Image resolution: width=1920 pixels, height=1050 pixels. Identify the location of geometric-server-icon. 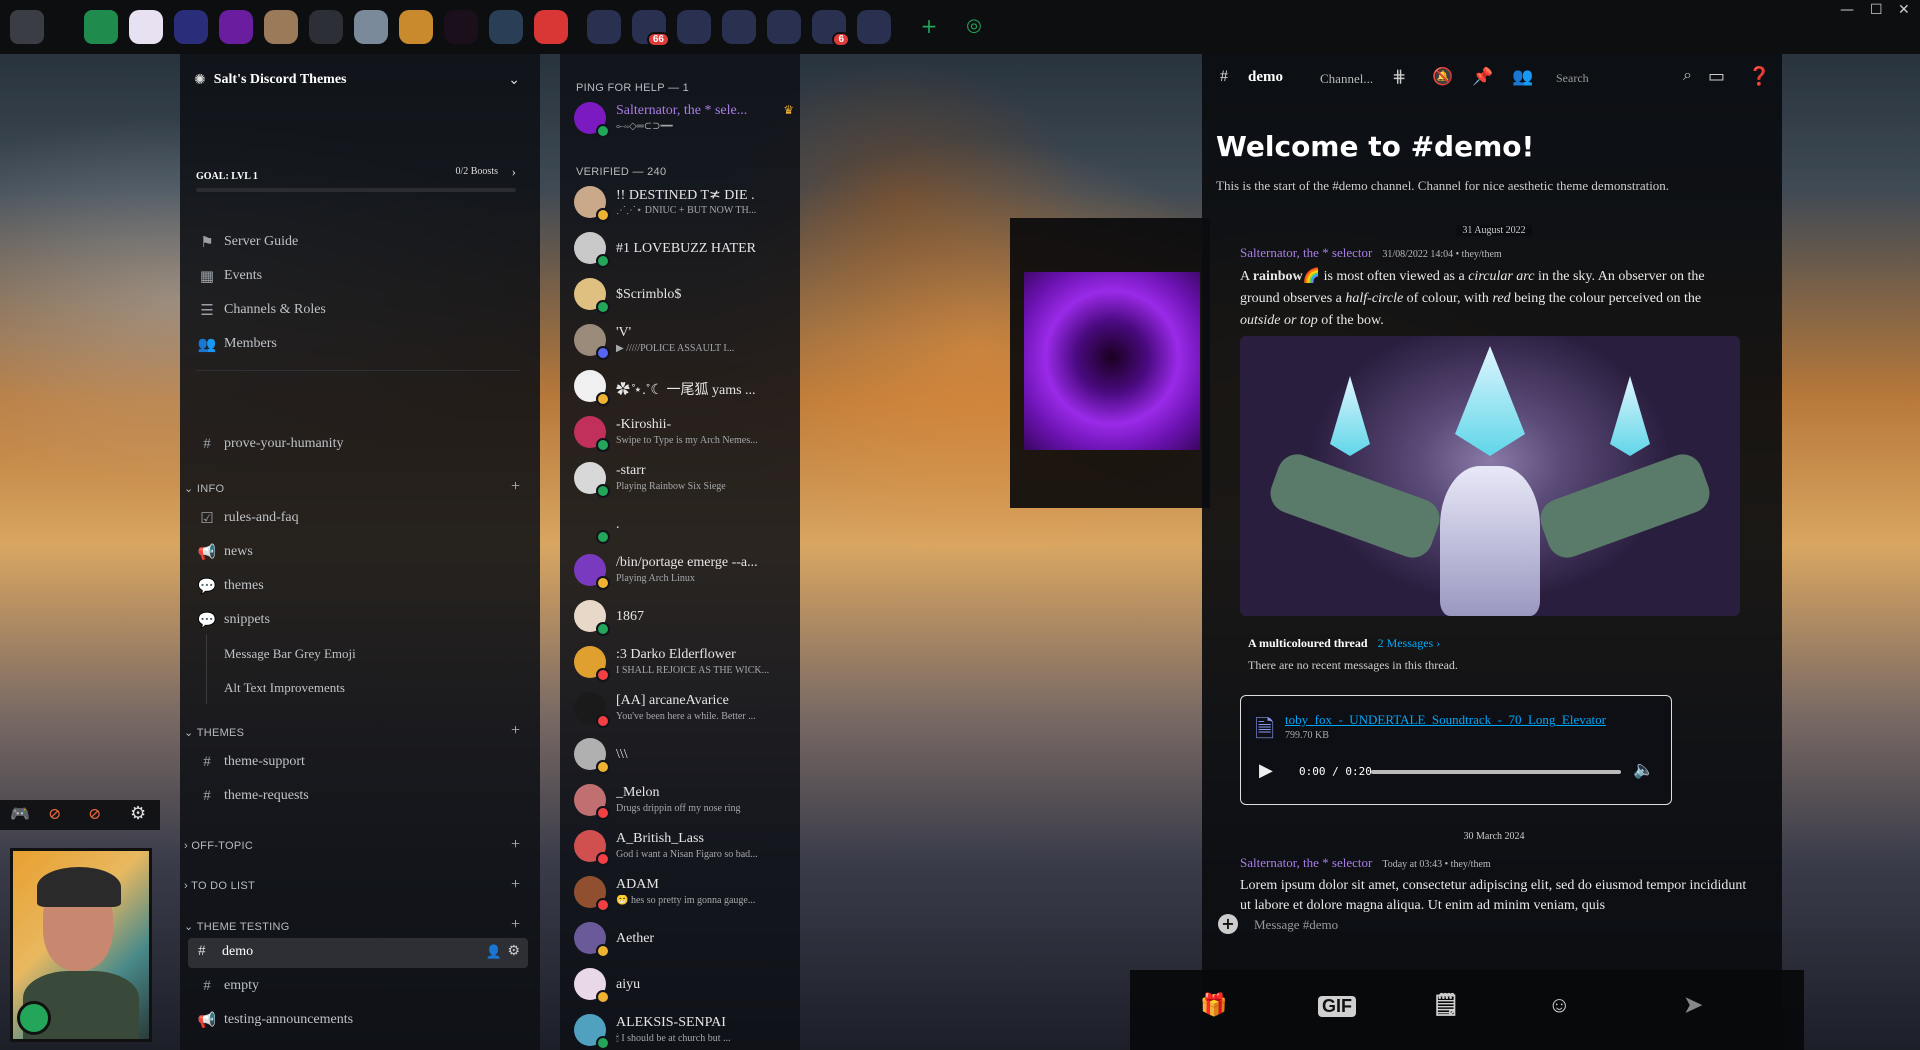
(416, 27).